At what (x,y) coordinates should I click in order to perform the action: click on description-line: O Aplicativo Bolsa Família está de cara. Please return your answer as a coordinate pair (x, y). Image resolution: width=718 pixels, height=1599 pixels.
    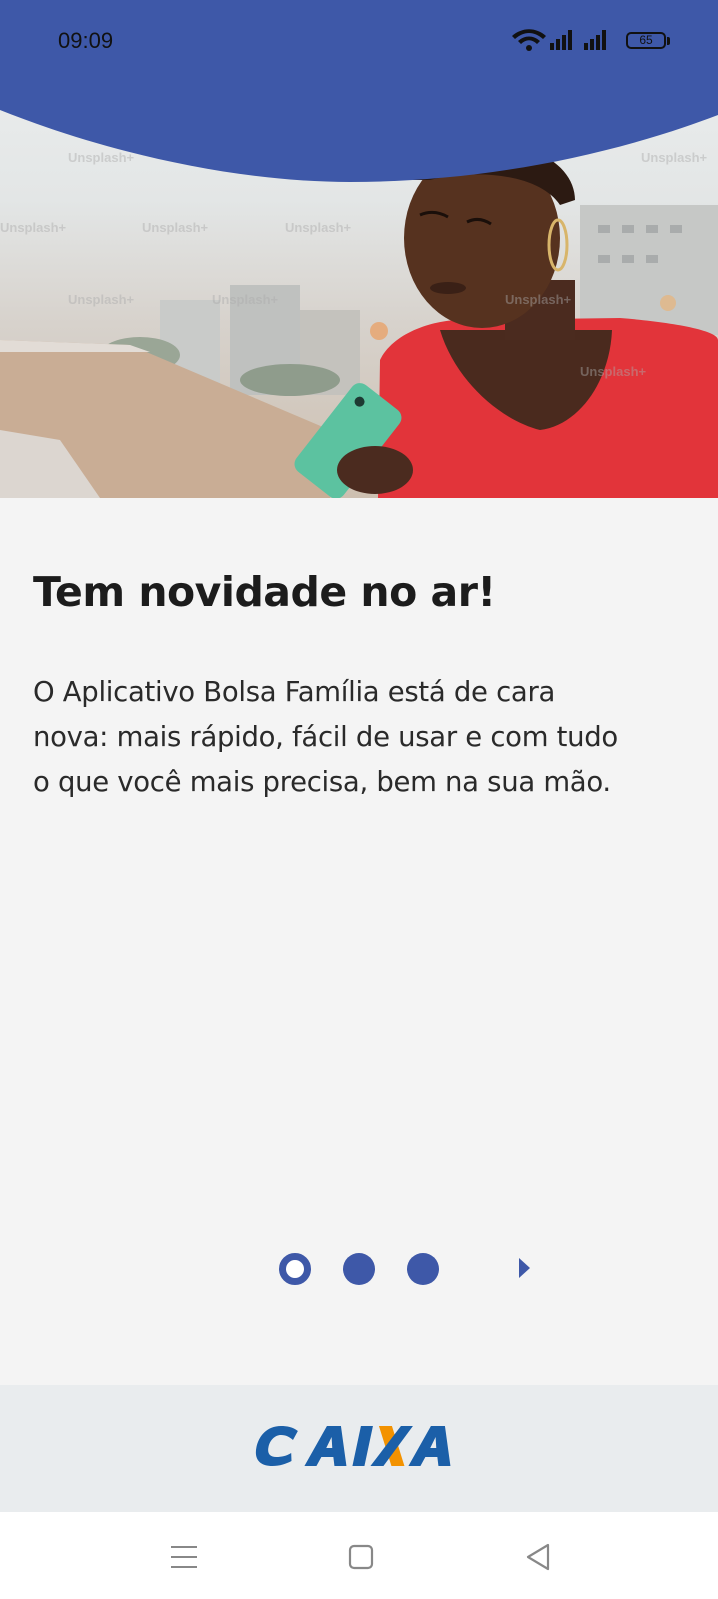
    Looking at the image, I should click on (294, 692).